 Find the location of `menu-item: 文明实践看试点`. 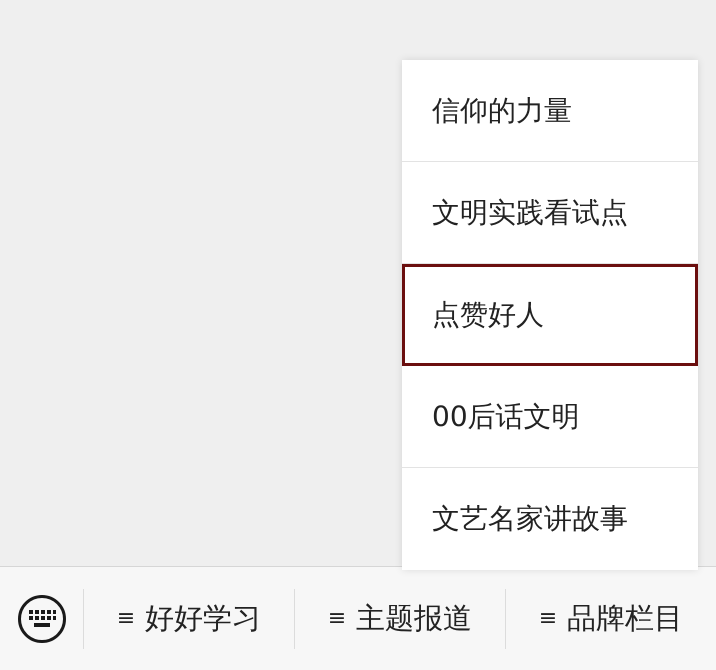

menu-item: 文明实践看试点 is located at coordinates (550, 213).